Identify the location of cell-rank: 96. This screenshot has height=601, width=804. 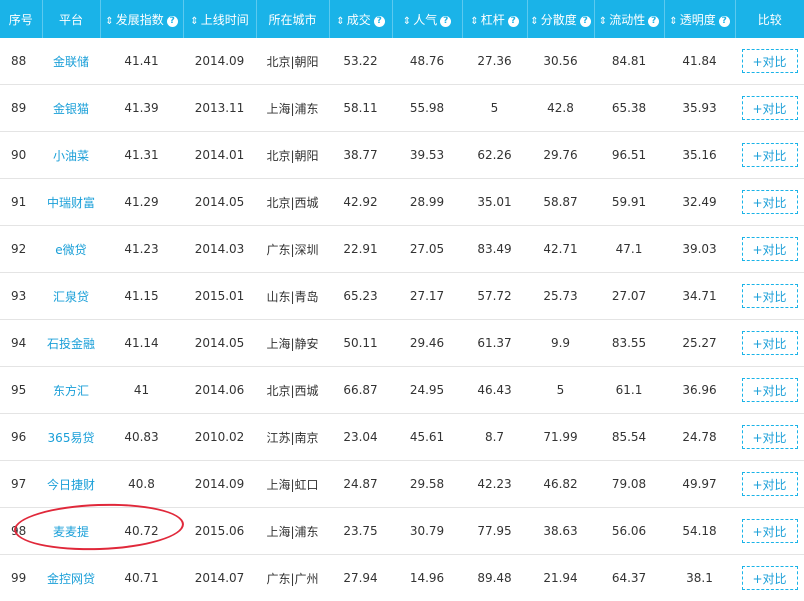
(21, 437).